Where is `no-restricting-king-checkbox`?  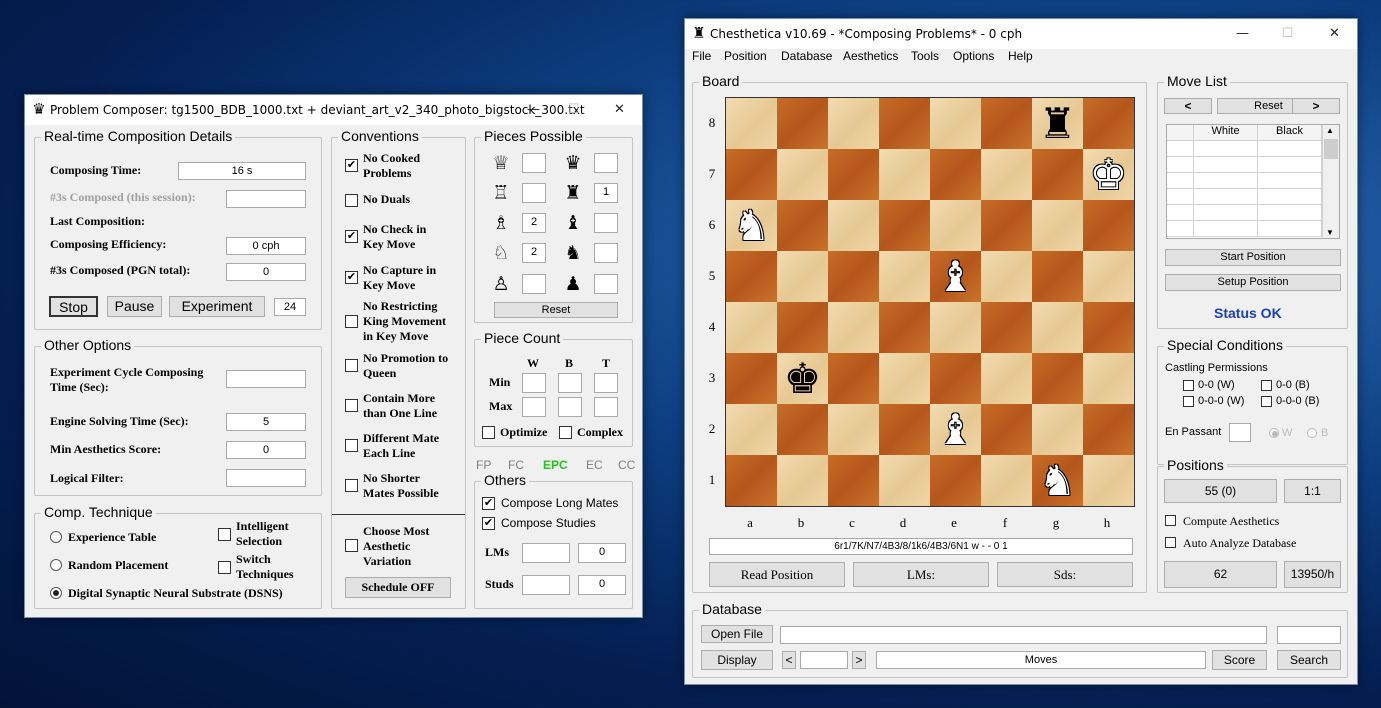 no-restricting-king-checkbox is located at coordinates (351, 321).